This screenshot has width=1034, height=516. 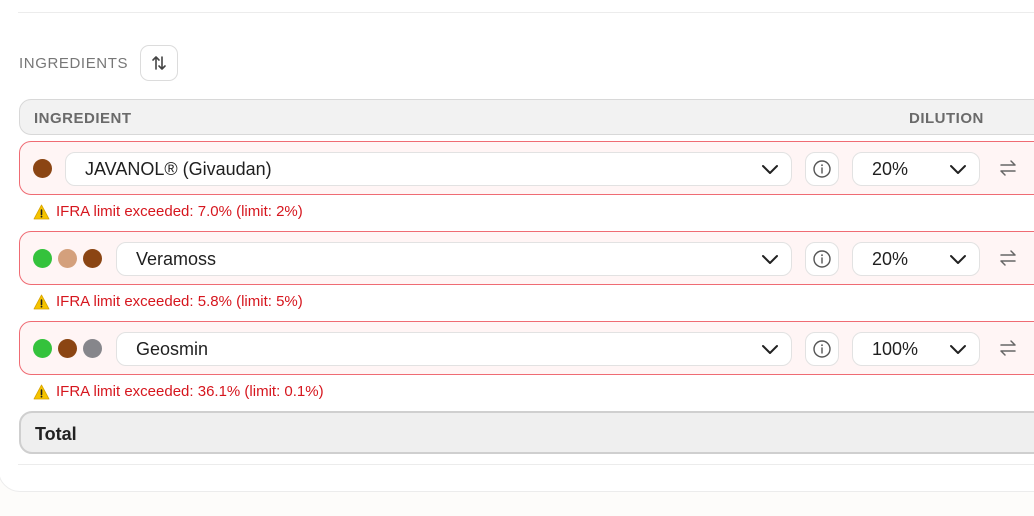 I want to click on warning-text: IFRA limit exceeded: 5.8% (limit: 5%), so click(x=179, y=301).